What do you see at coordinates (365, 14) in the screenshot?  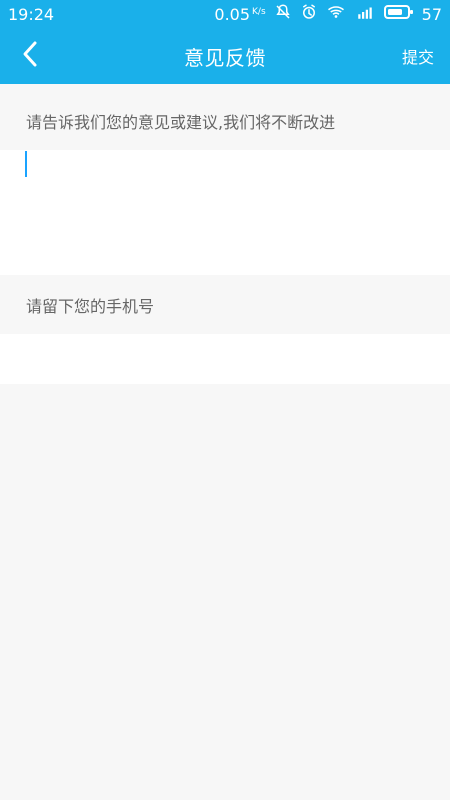 I see `signal-4g-icon` at bounding box center [365, 14].